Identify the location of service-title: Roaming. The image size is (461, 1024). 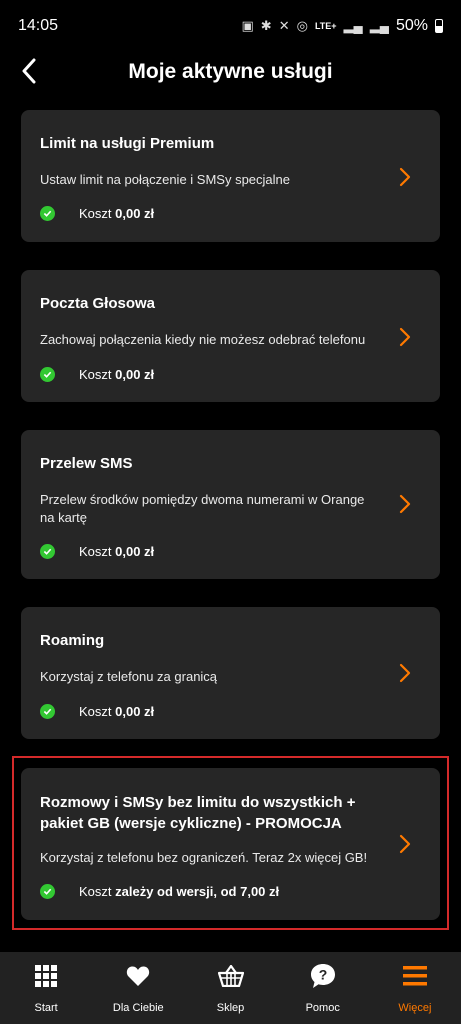
(72, 640).